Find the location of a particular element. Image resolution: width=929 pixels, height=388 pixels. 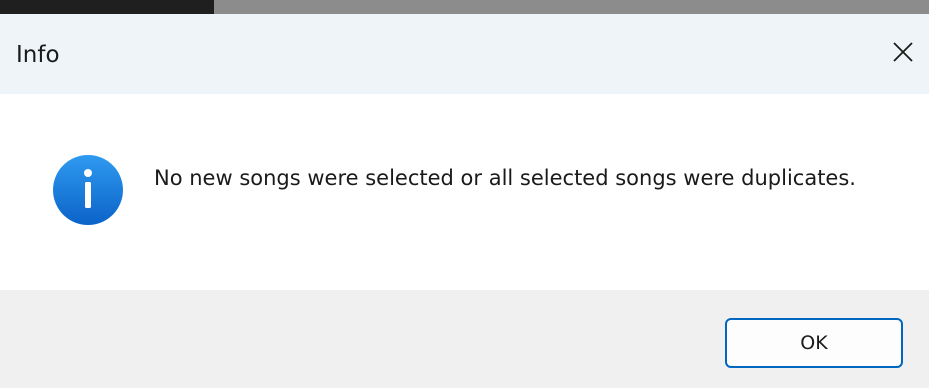

close-button is located at coordinates (903, 52).